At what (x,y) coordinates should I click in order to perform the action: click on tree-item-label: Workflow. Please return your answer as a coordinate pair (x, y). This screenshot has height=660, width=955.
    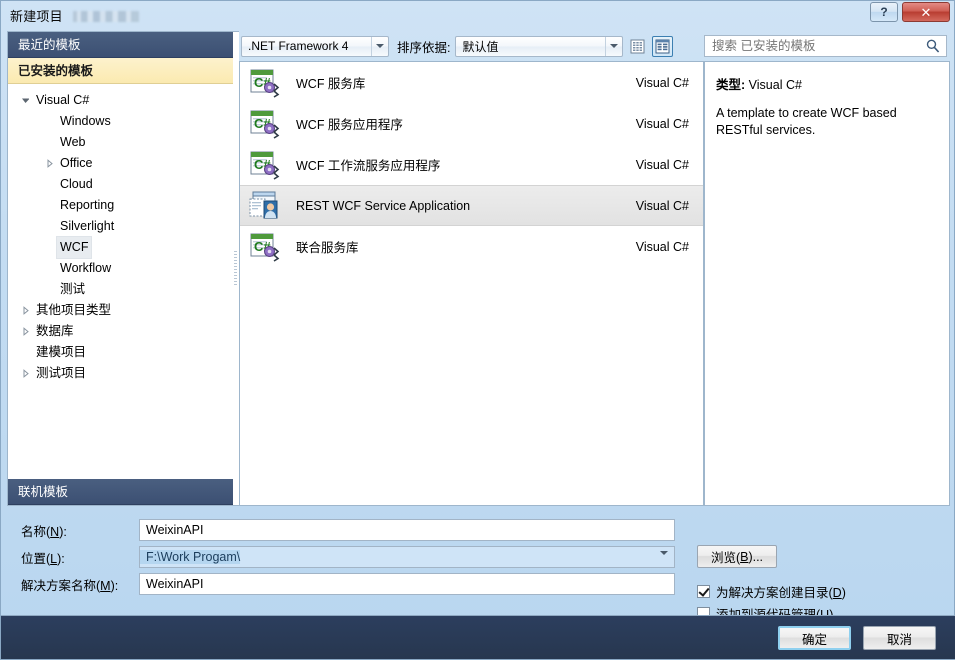
    Looking at the image, I should click on (86, 268).